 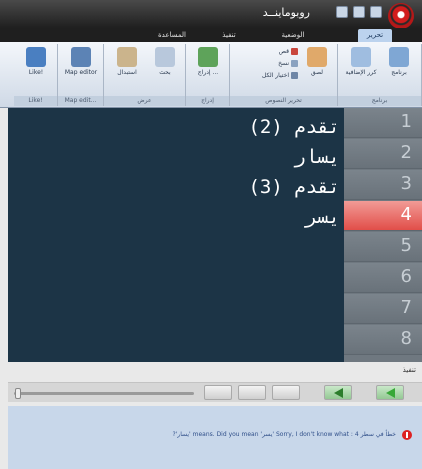 What do you see at coordinates (127, 57) in the screenshot?
I see `replace-icon` at bounding box center [127, 57].